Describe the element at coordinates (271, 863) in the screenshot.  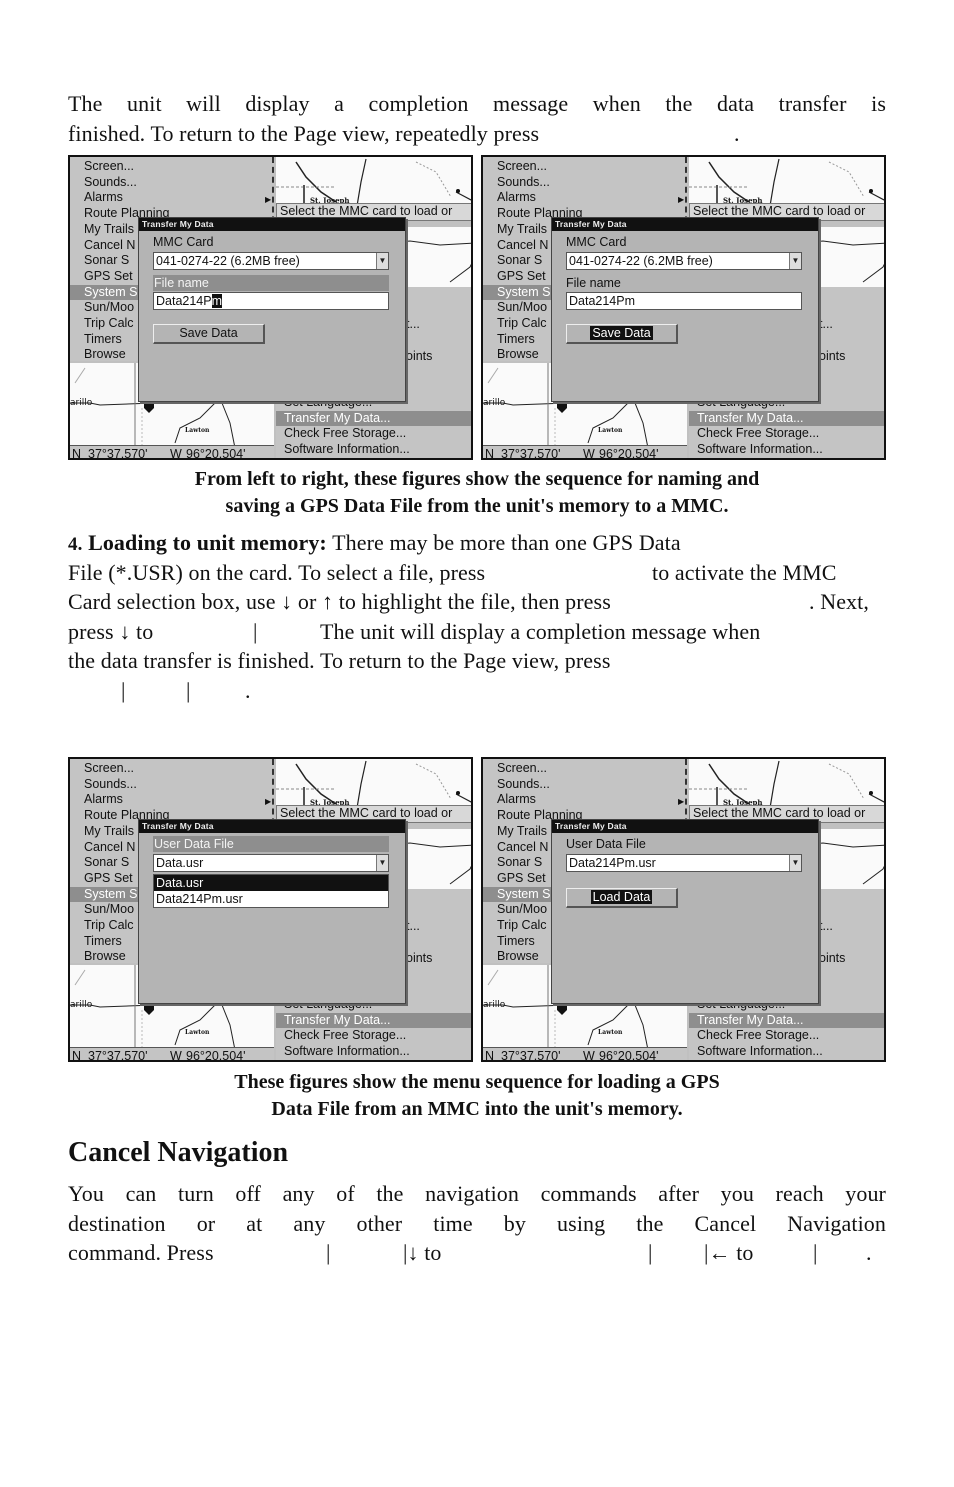
I see `user-data-file-select: Data.usr ▼` at that location.